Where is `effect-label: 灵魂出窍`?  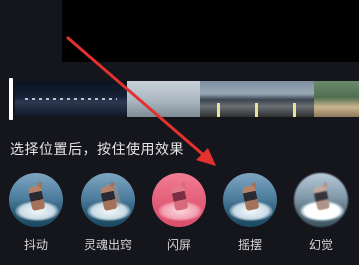 effect-label: 灵魂出窍 is located at coordinates (107, 245).